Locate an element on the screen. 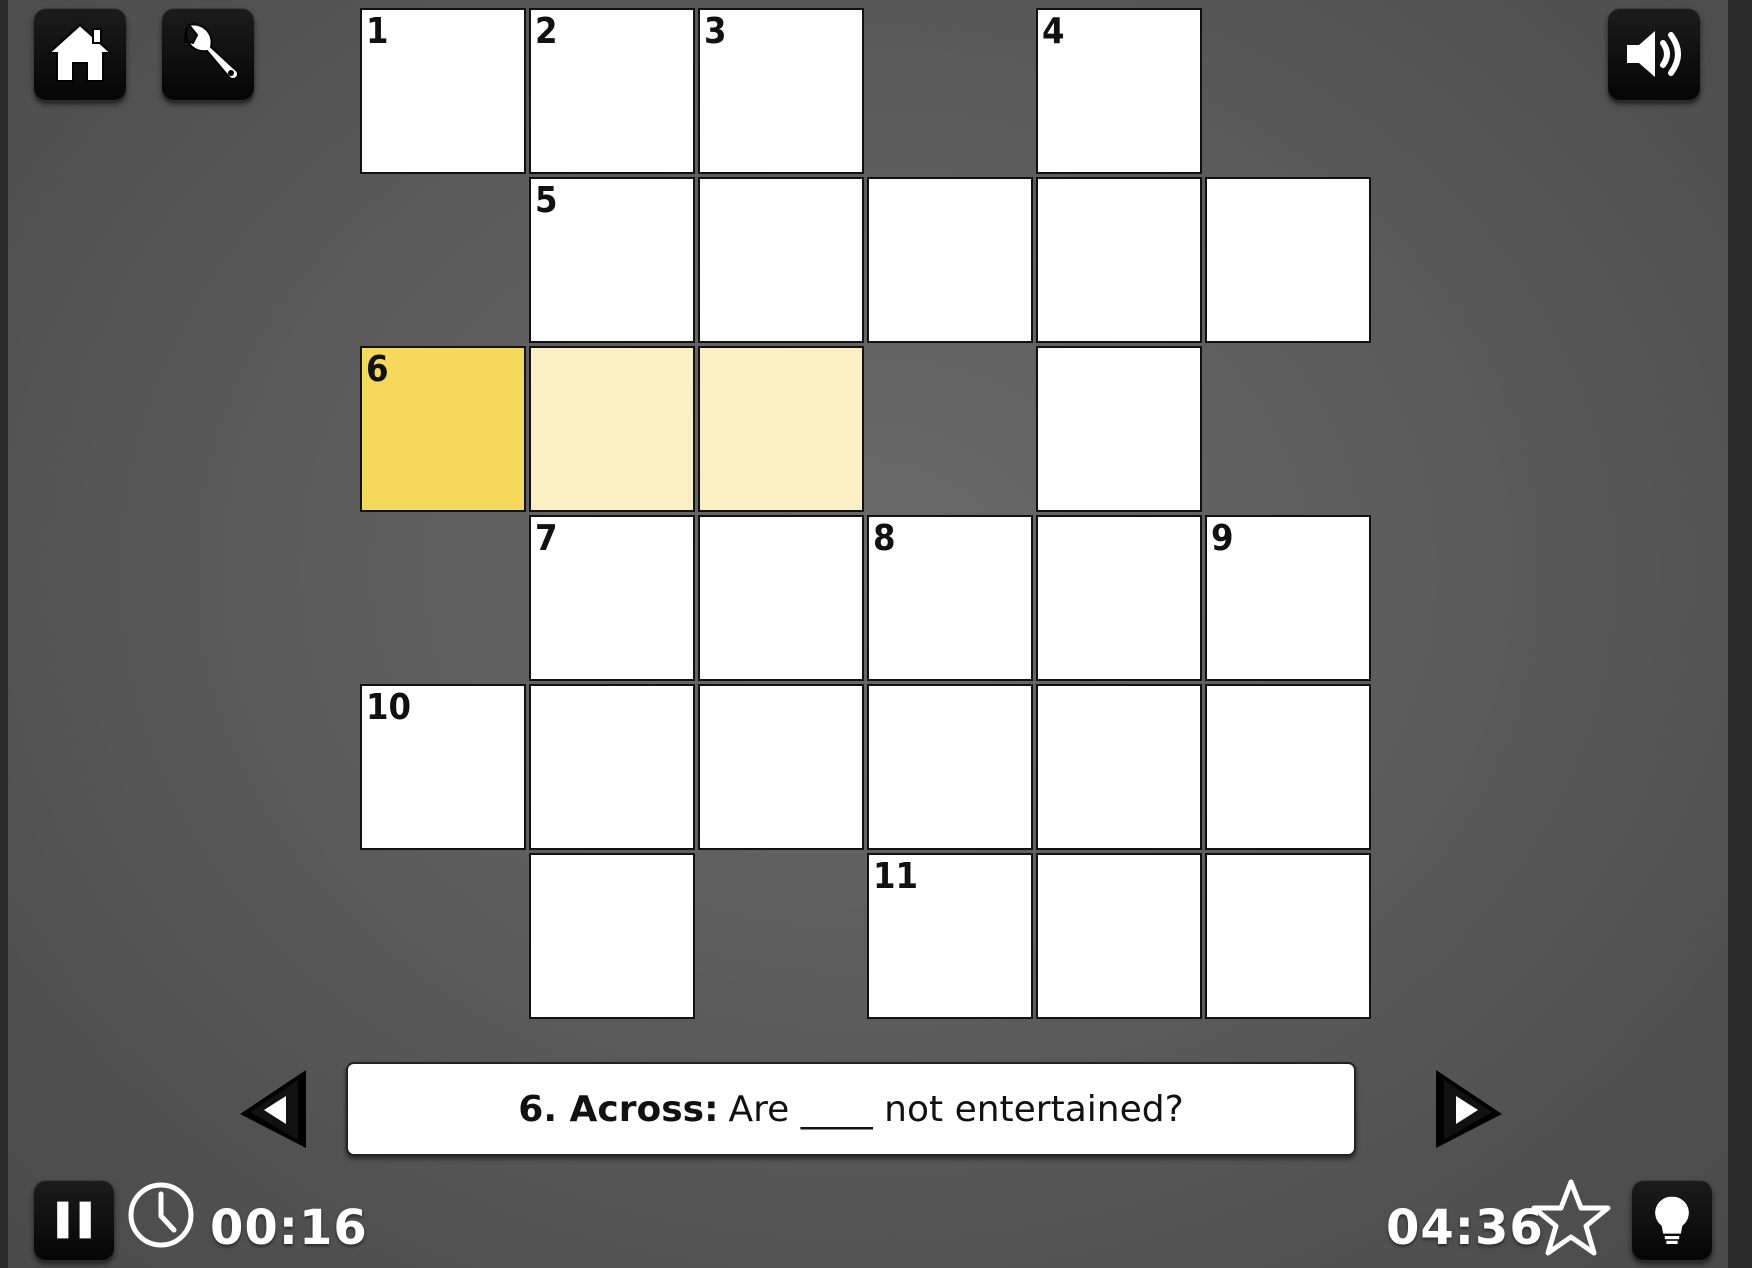 Image resolution: width=1752 pixels, height=1268 pixels. clue-number: 9 is located at coordinates (1222, 538).